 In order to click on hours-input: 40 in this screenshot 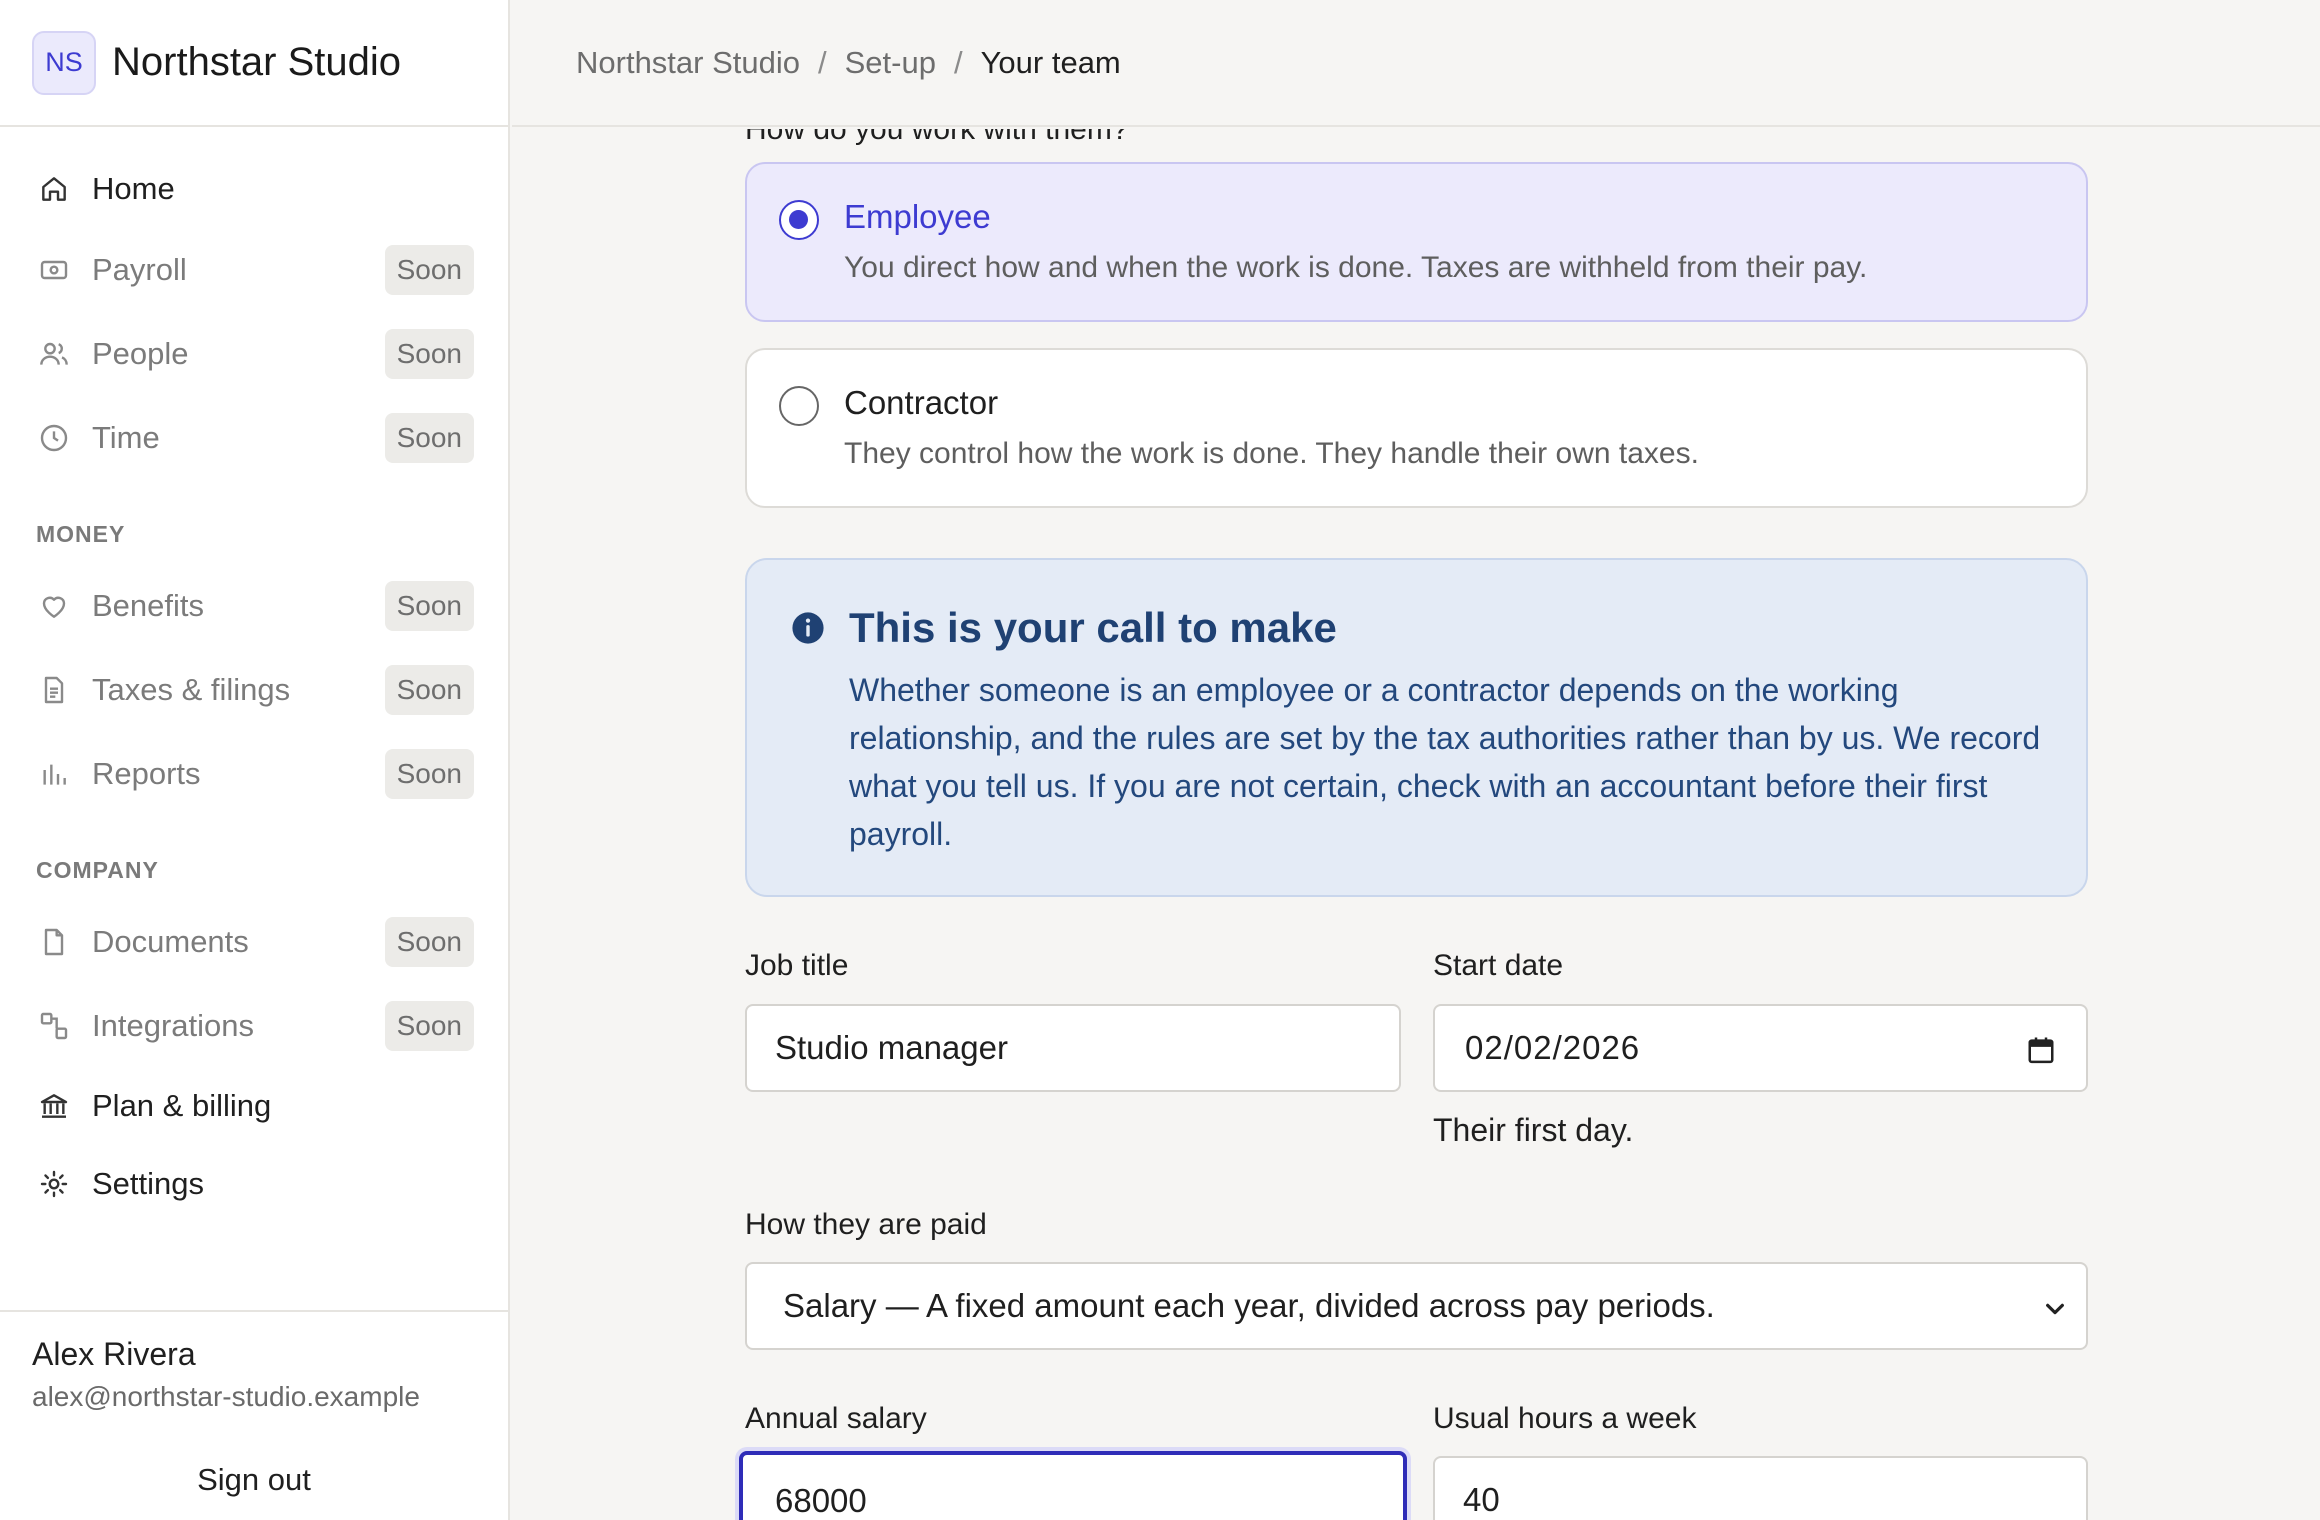, I will do `click(1760, 1488)`.